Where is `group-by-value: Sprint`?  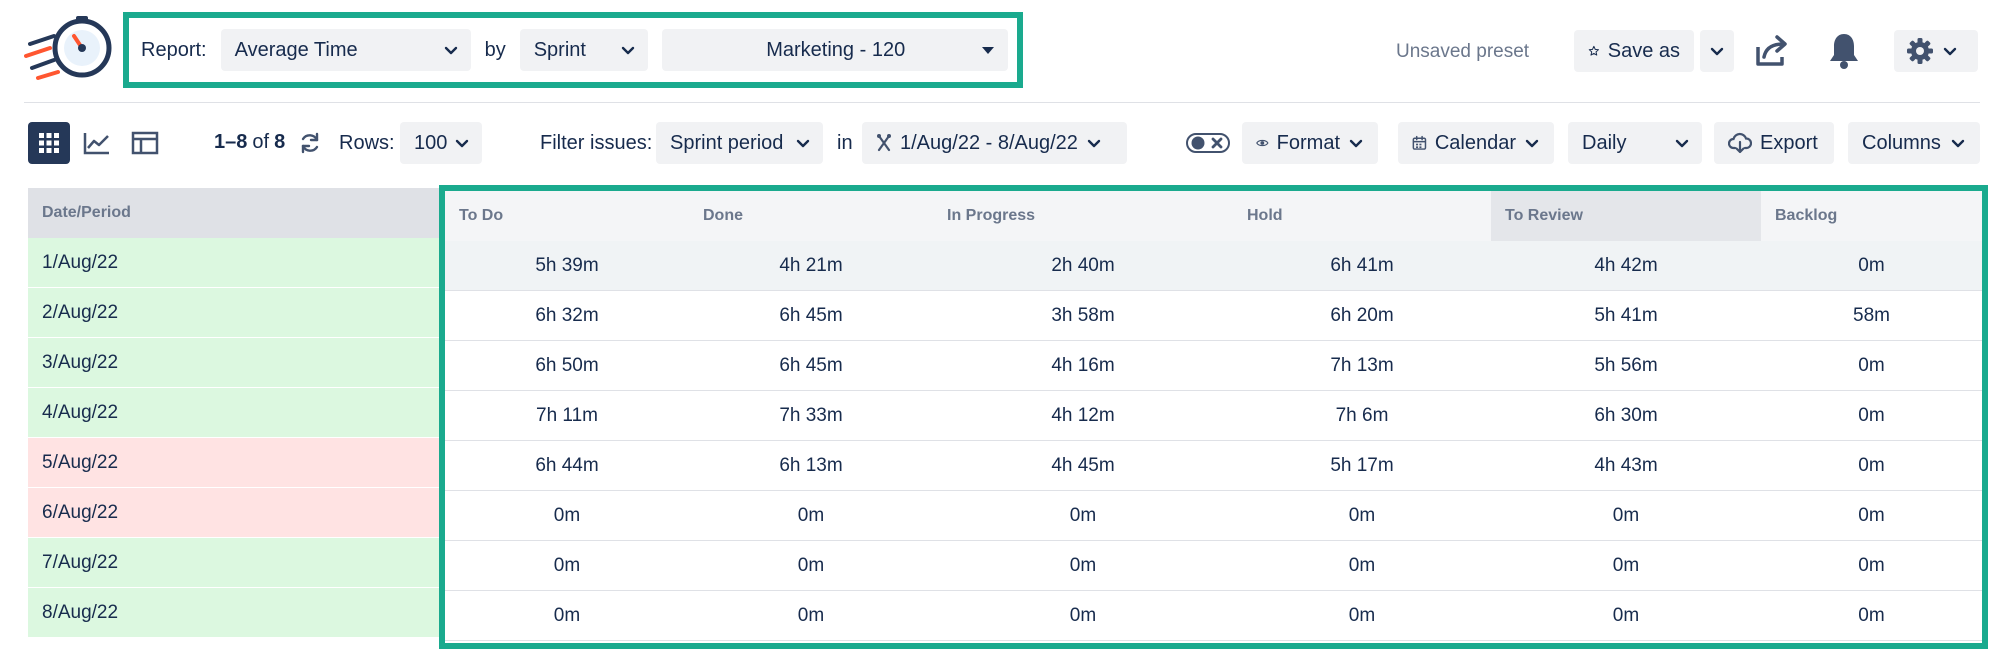
group-by-value: Sprint is located at coordinates (559, 49).